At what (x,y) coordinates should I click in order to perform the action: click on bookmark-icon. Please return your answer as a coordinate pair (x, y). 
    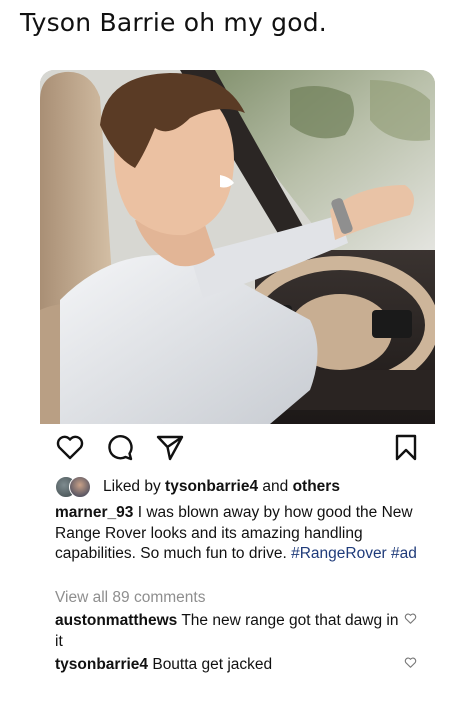
    Looking at the image, I should click on (406, 447).